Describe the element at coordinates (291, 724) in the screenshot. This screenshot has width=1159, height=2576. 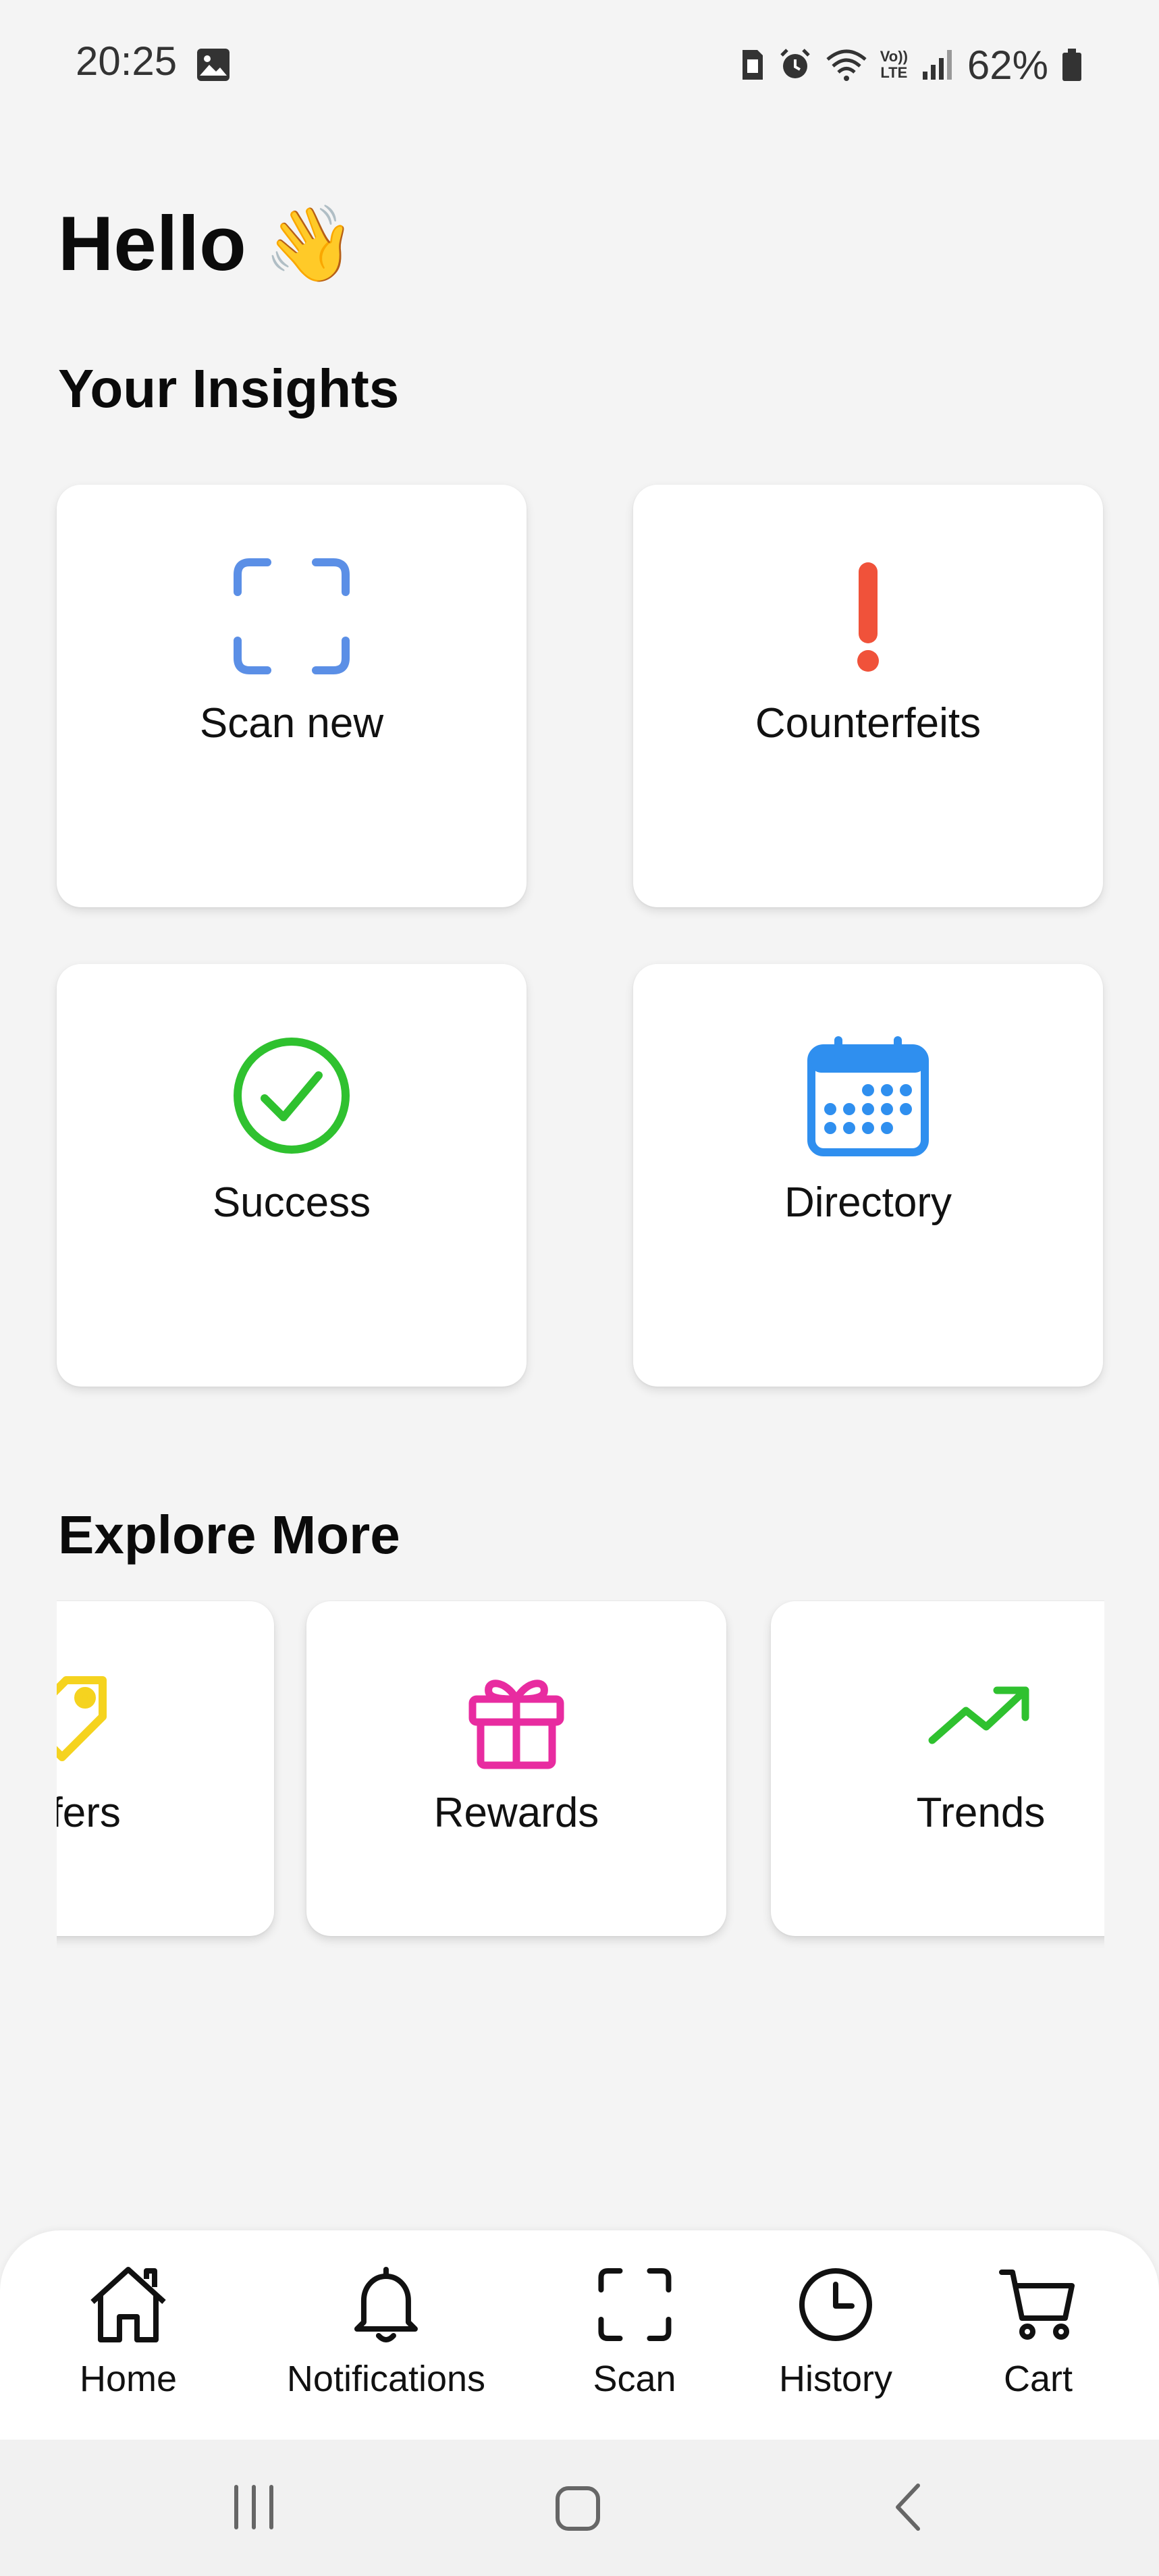
I see `card-label: Scan new` at that location.